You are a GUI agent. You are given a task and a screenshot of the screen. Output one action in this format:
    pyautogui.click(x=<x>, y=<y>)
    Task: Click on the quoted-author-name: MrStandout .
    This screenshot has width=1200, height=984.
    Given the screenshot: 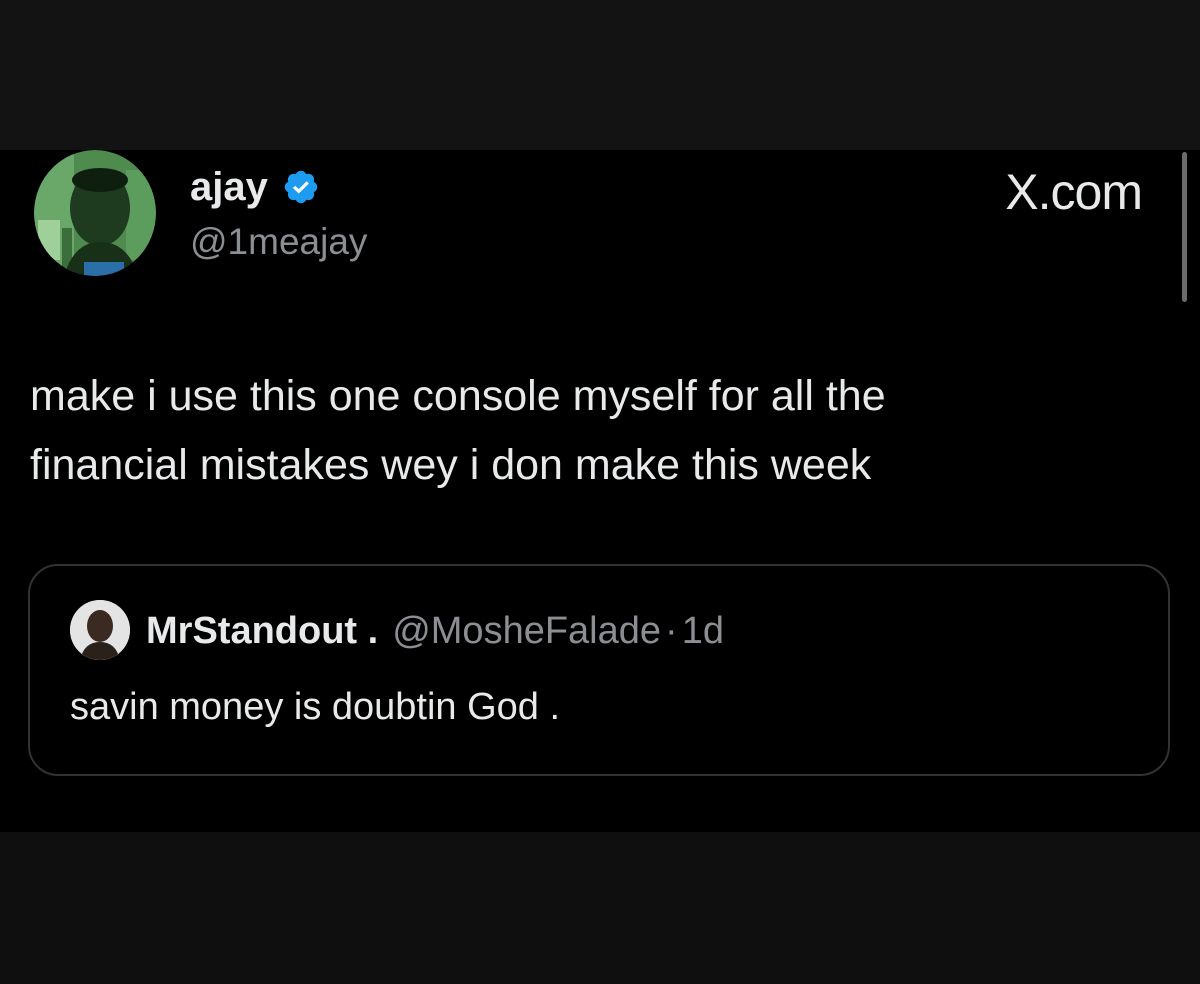 What is the action you would take?
    pyautogui.click(x=262, y=631)
    